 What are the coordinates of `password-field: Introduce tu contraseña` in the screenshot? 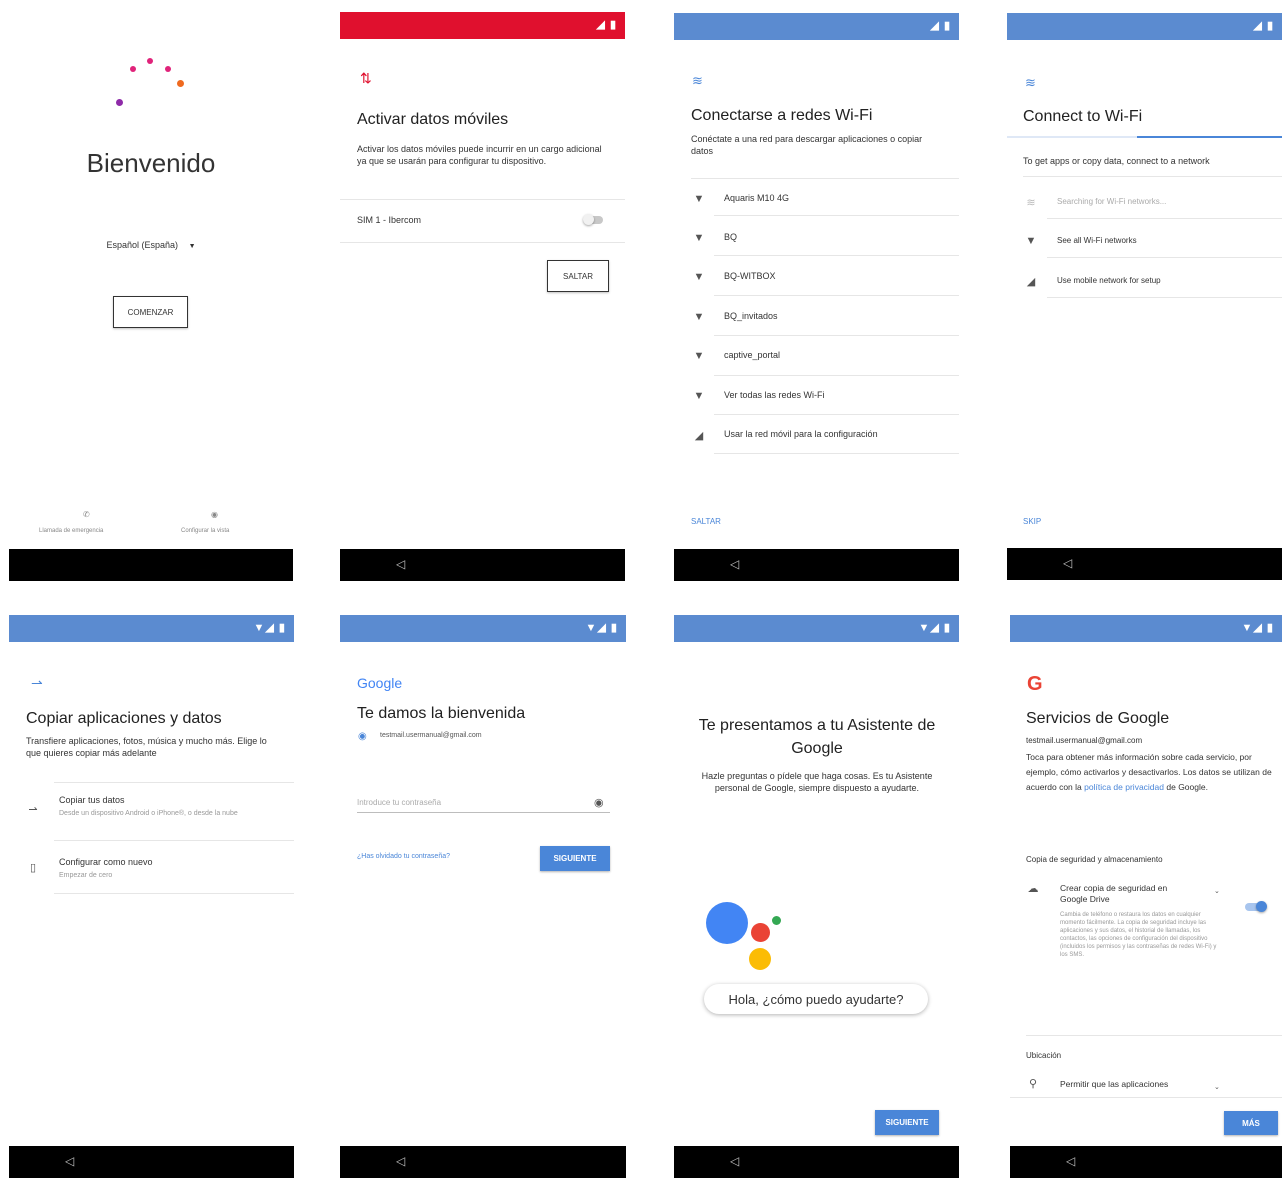 It's located at (469, 802).